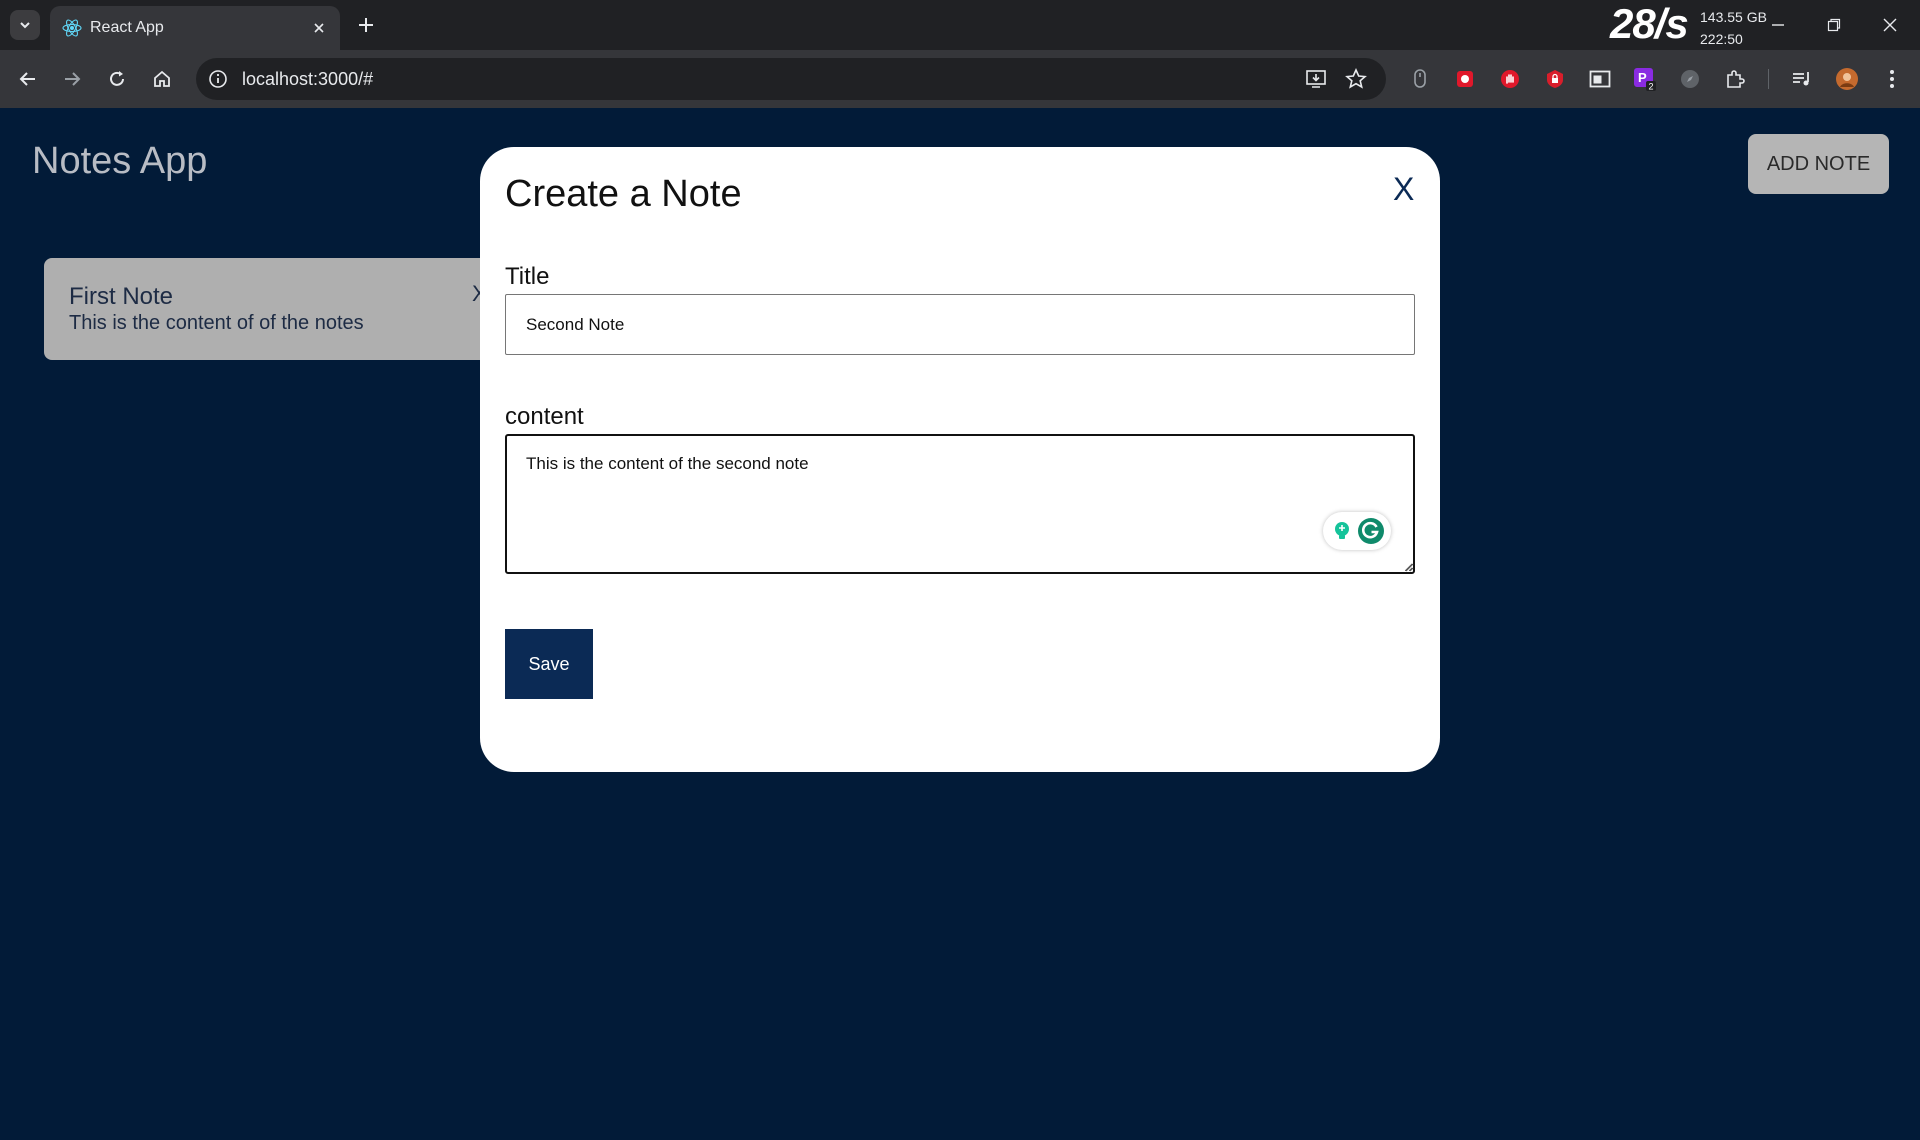 This screenshot has height=1140, width=1920. What do you see at coordinates (960, 504) in the screenshot?
I see `content-textarea: This is the content of the second note` at bounding box center [960, 504].